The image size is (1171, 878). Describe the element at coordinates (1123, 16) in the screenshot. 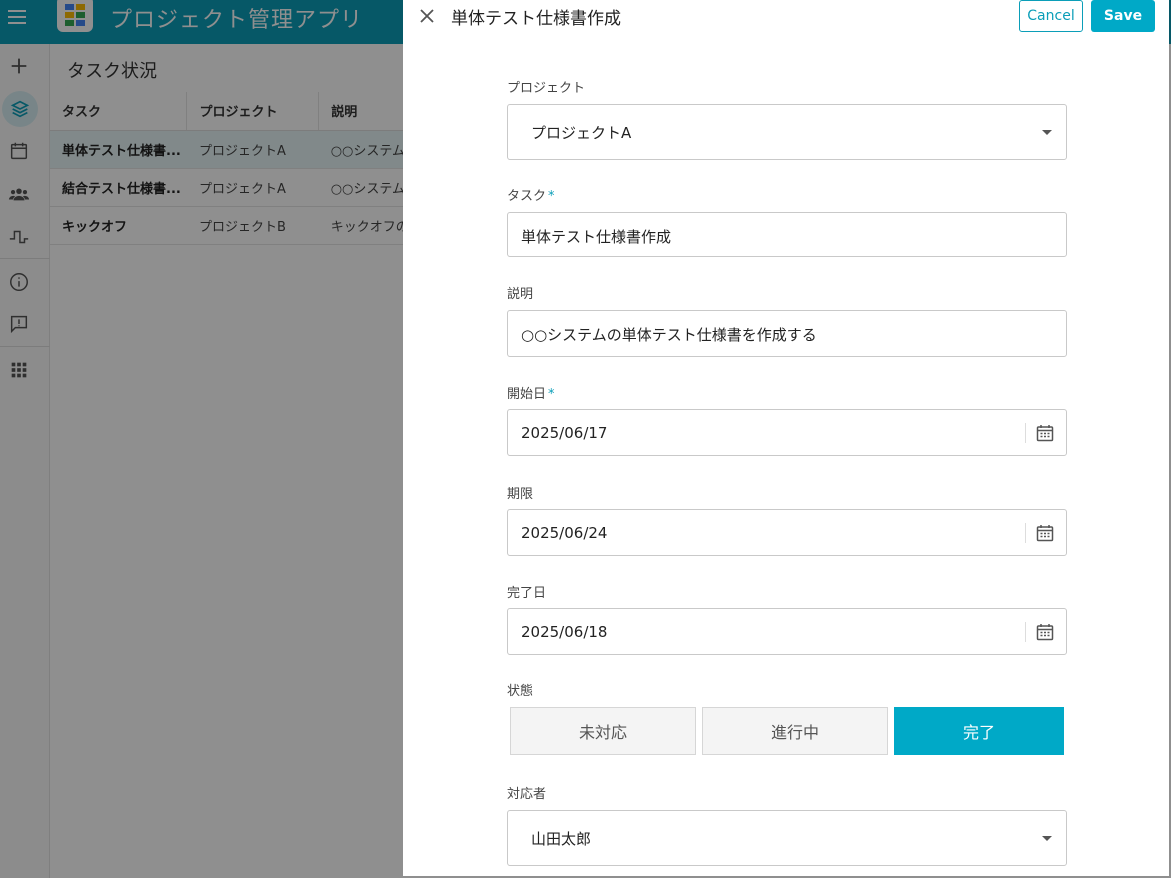

I see `save-button: Save` at that location.